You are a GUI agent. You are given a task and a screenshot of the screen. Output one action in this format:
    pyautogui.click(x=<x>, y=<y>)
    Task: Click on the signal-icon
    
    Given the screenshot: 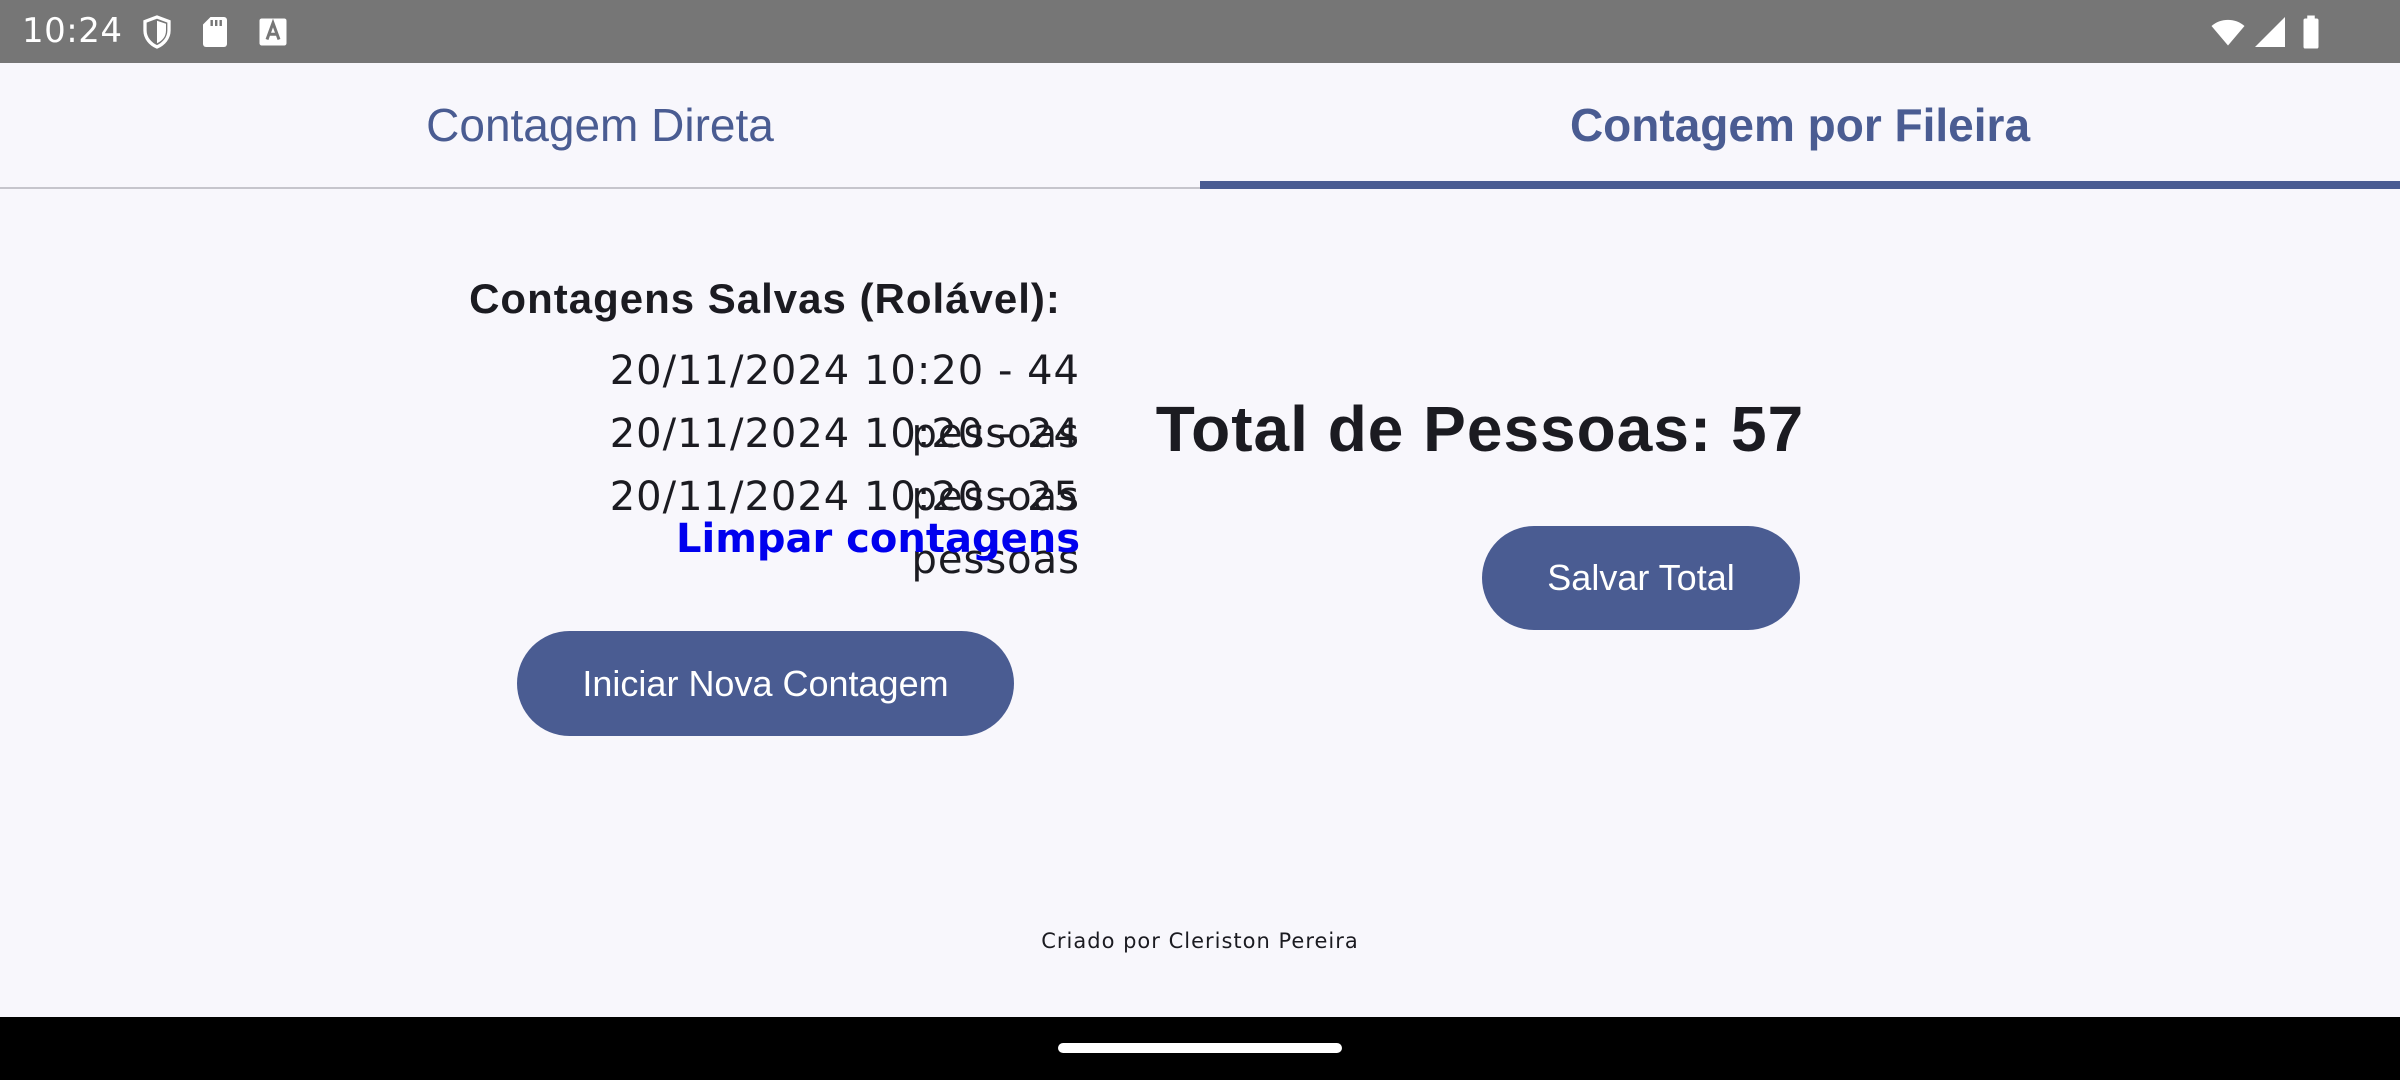 What is the action you would take?
    pyautogui.click(x=2270, y=32)
    